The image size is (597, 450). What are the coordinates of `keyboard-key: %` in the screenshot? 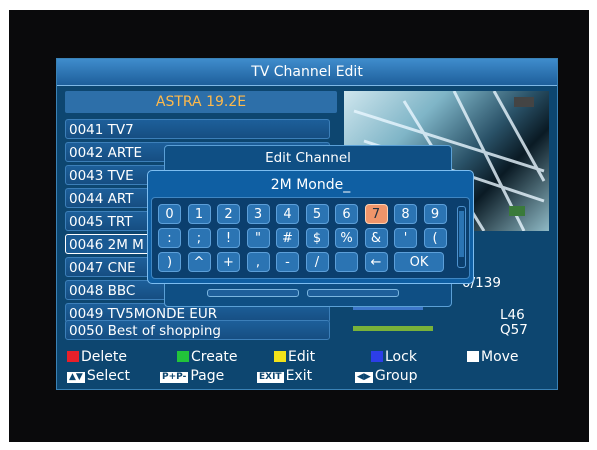 It's located at (346, 238).